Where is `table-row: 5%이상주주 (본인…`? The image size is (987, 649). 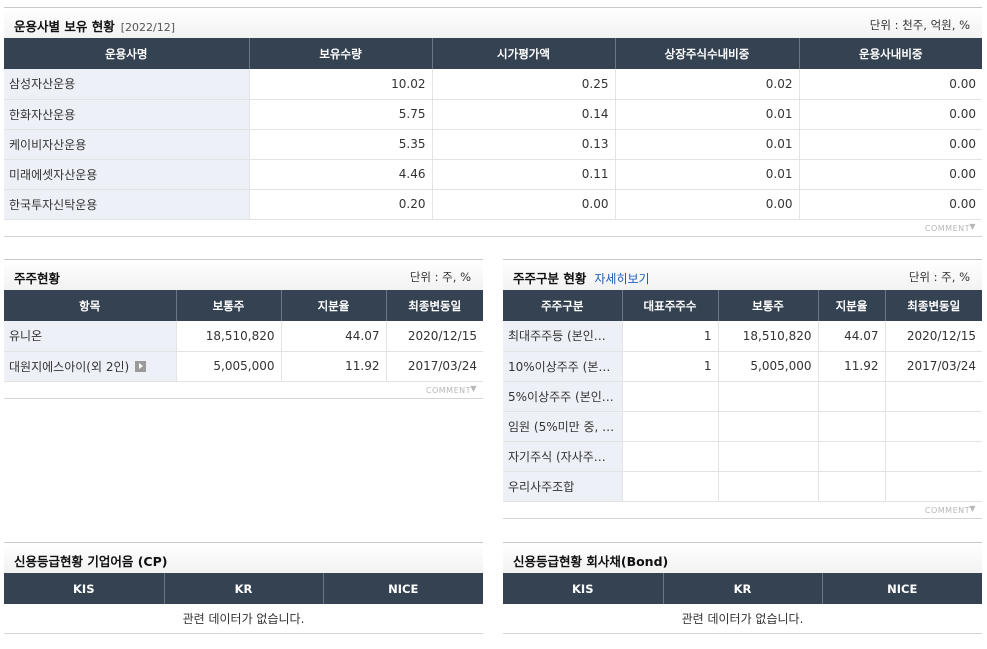
table-row: 5%이상주주 (본인… is located at coordinates (742, 396).